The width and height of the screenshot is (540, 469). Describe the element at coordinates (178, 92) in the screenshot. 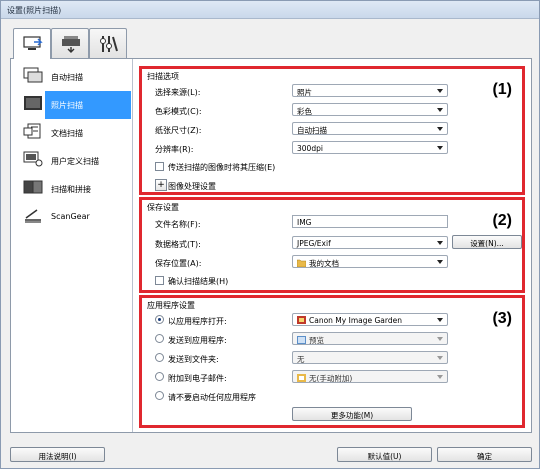

I see `source-label: 选择来源(L):` at that location.